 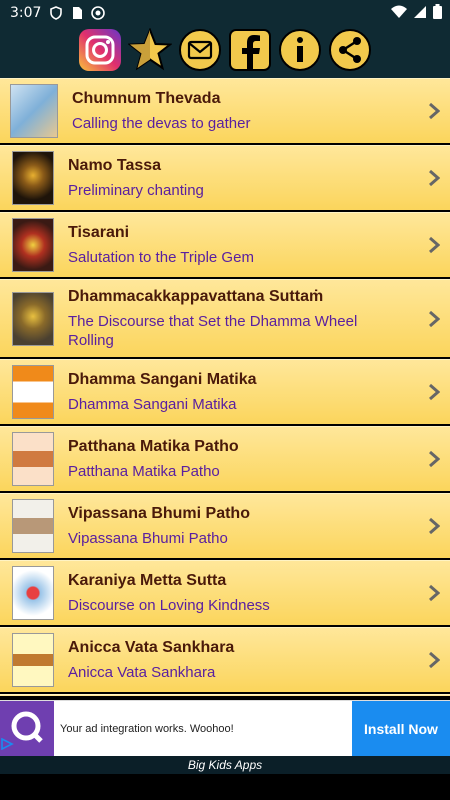 I want to click on install-now-button: Install Now, so click(x=401, y=729).